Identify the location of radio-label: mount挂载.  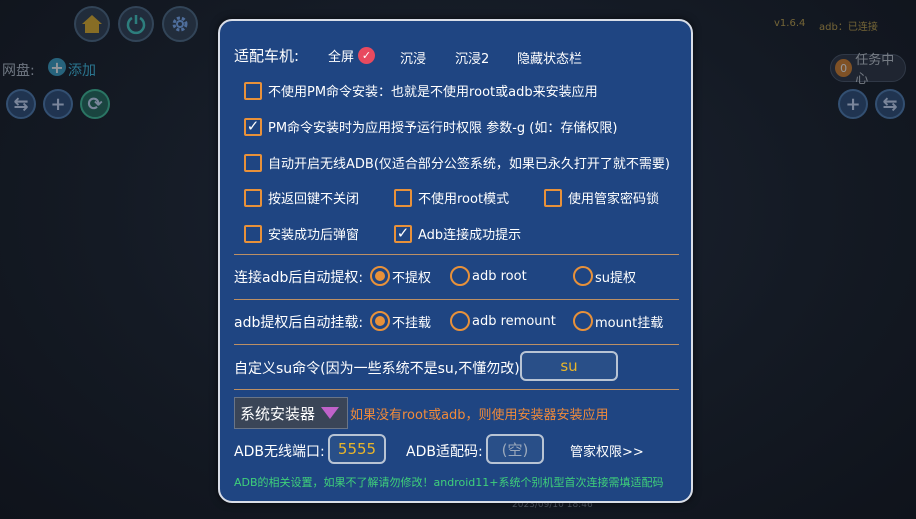
(629, 323).